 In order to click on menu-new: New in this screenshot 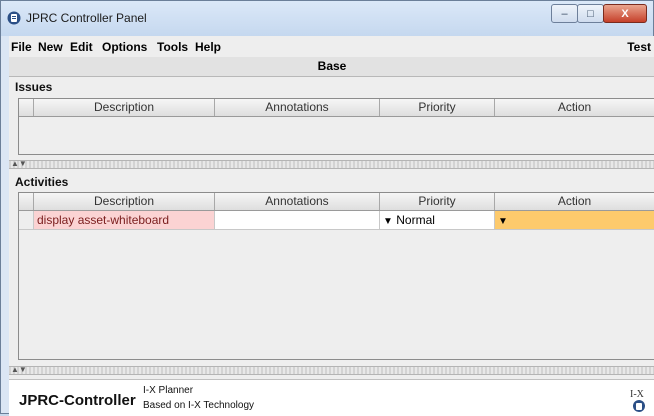, I will do `click(50, 47)`.